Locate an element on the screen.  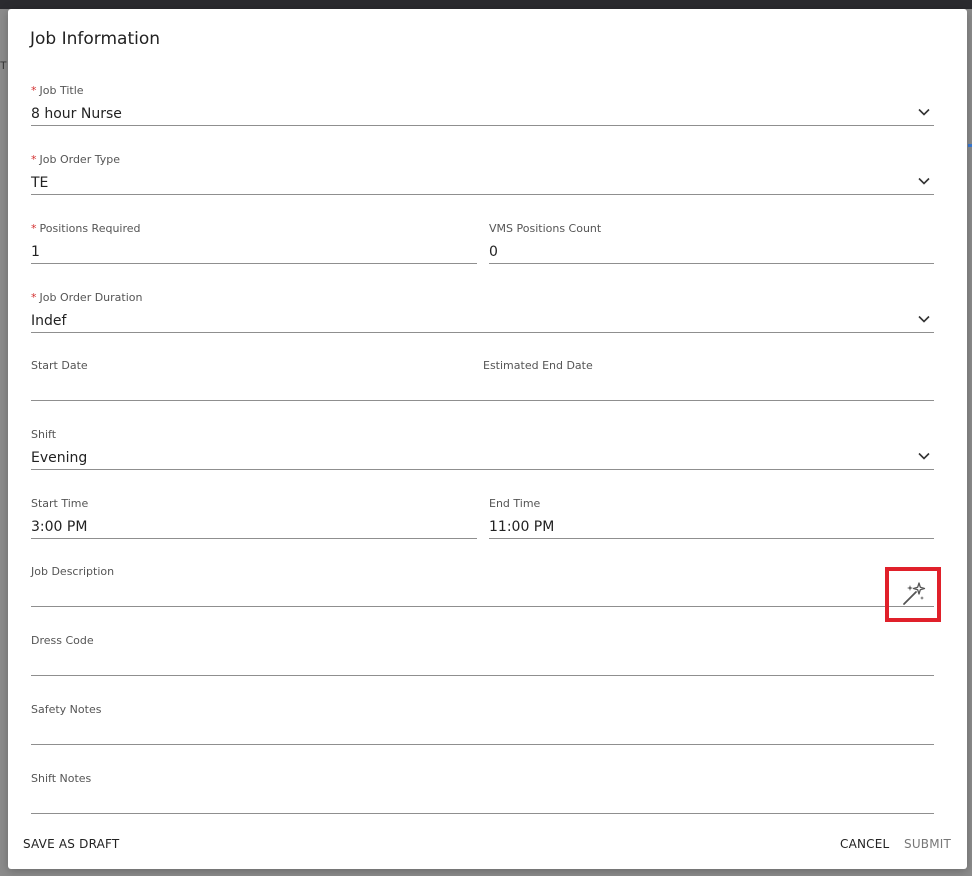
shift-select: Shift Evening is located at coordinates (482, 450).